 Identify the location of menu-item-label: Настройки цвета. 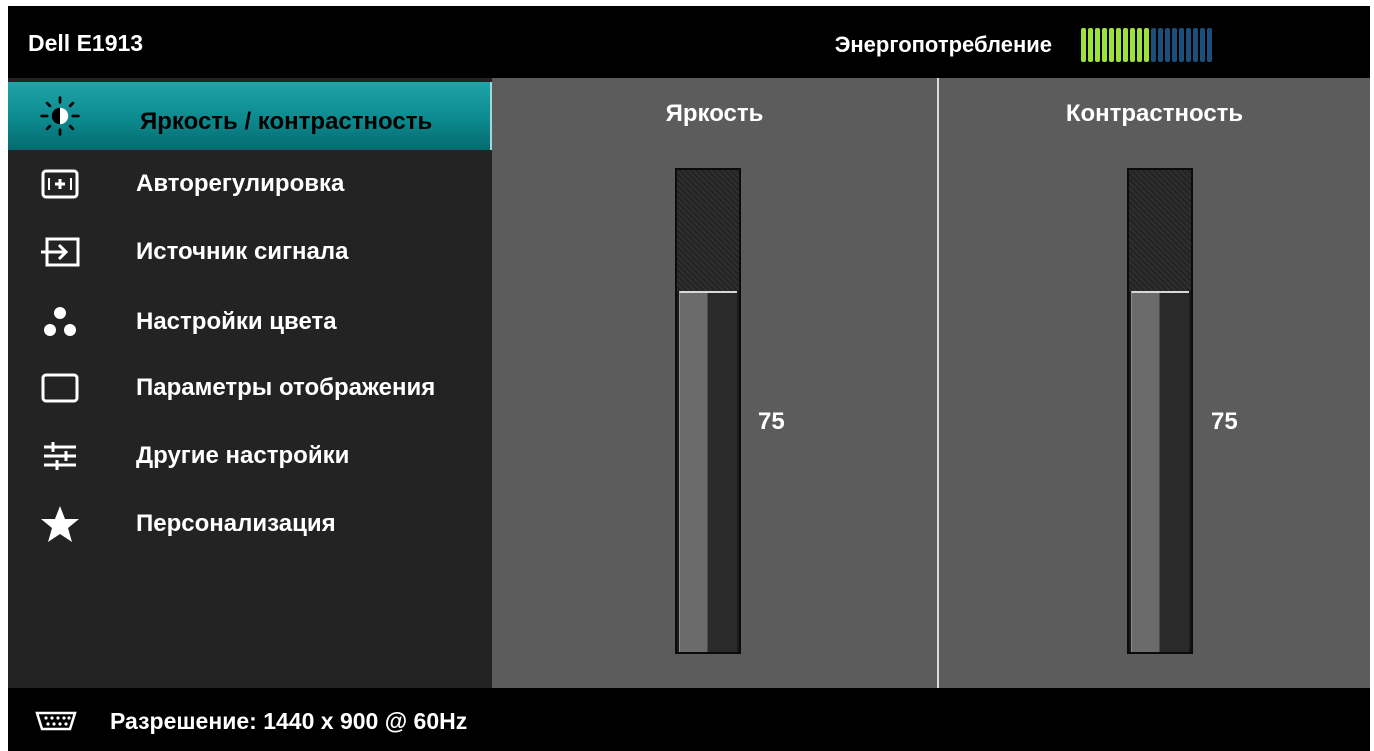
(236, 321).